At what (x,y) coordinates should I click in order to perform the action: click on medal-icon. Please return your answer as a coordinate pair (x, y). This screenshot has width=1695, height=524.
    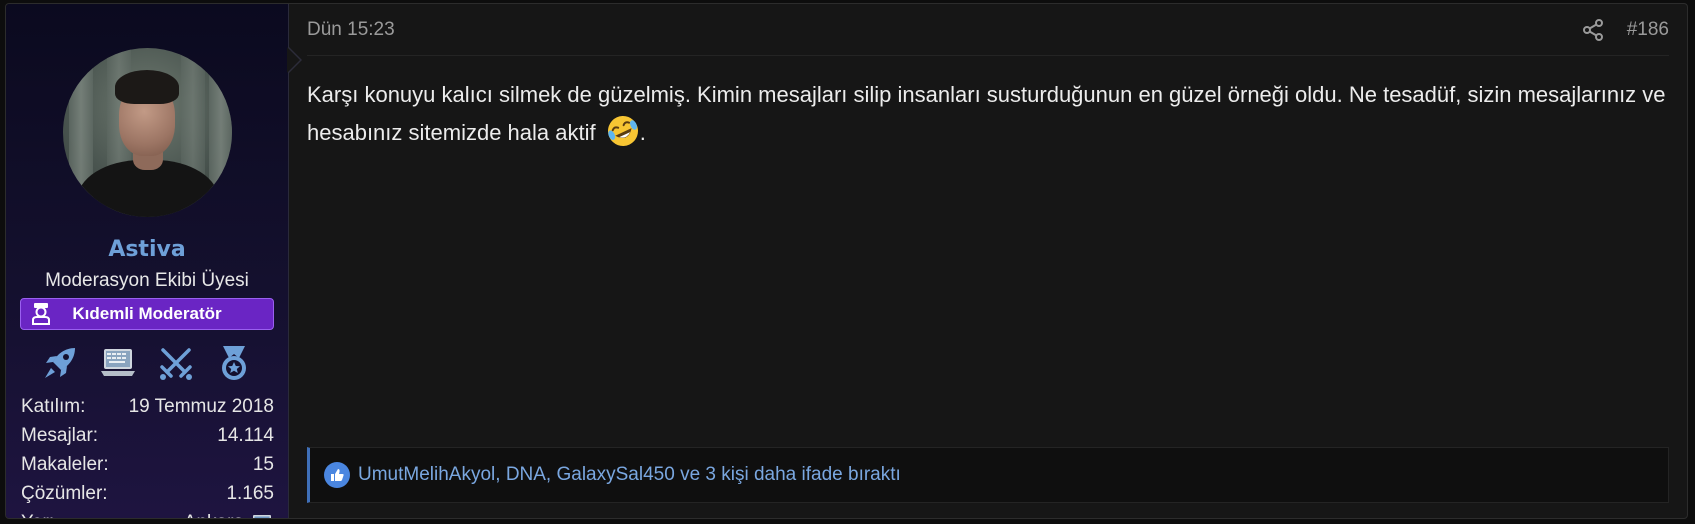
    Looking at the image, I should click on (234, 363).